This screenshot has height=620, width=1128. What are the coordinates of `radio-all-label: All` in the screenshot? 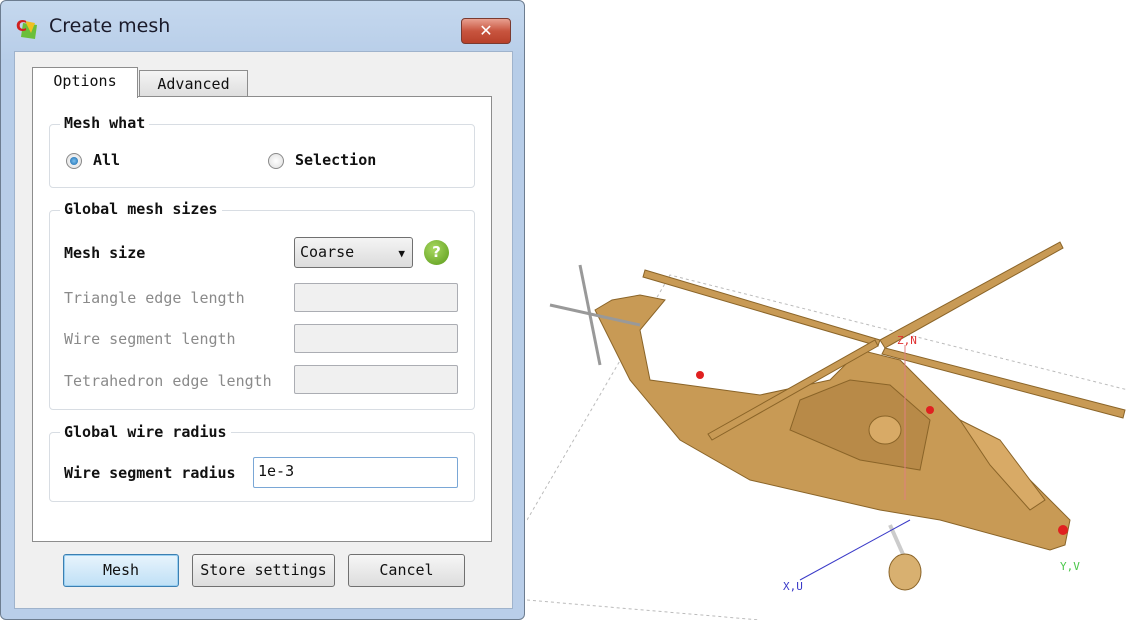 It's located at (106, 160).